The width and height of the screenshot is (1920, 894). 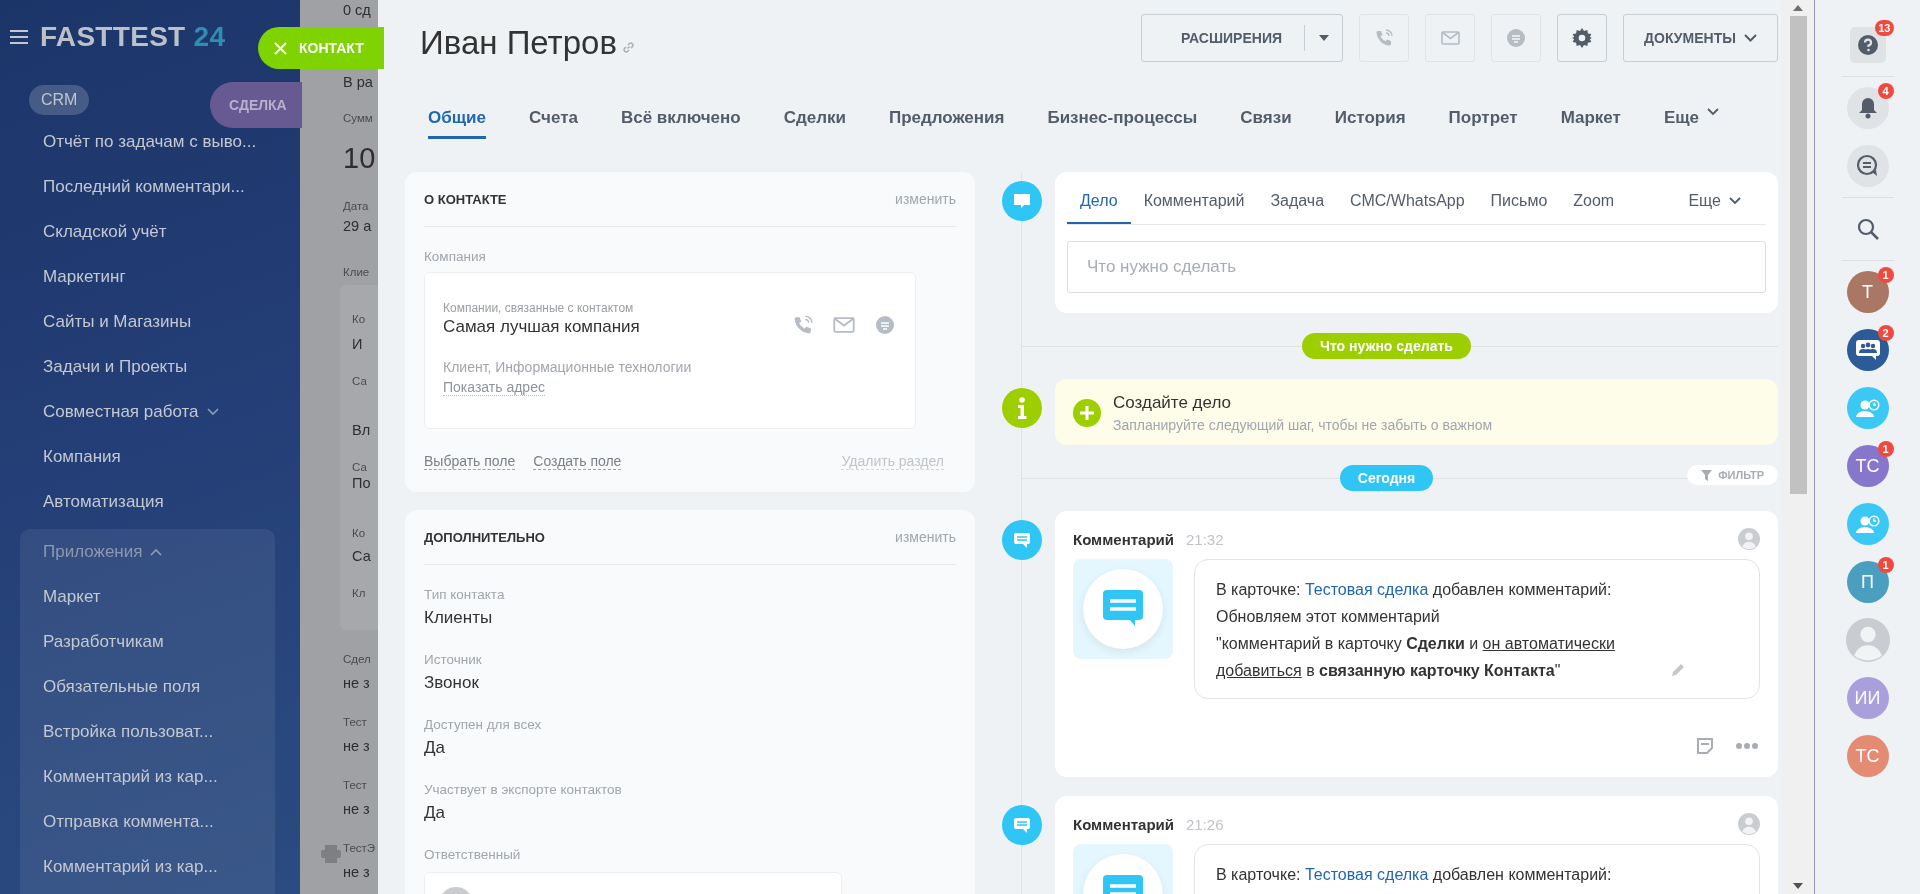 I want to click on menu-item: Маркет, so click(x=147, y=596).